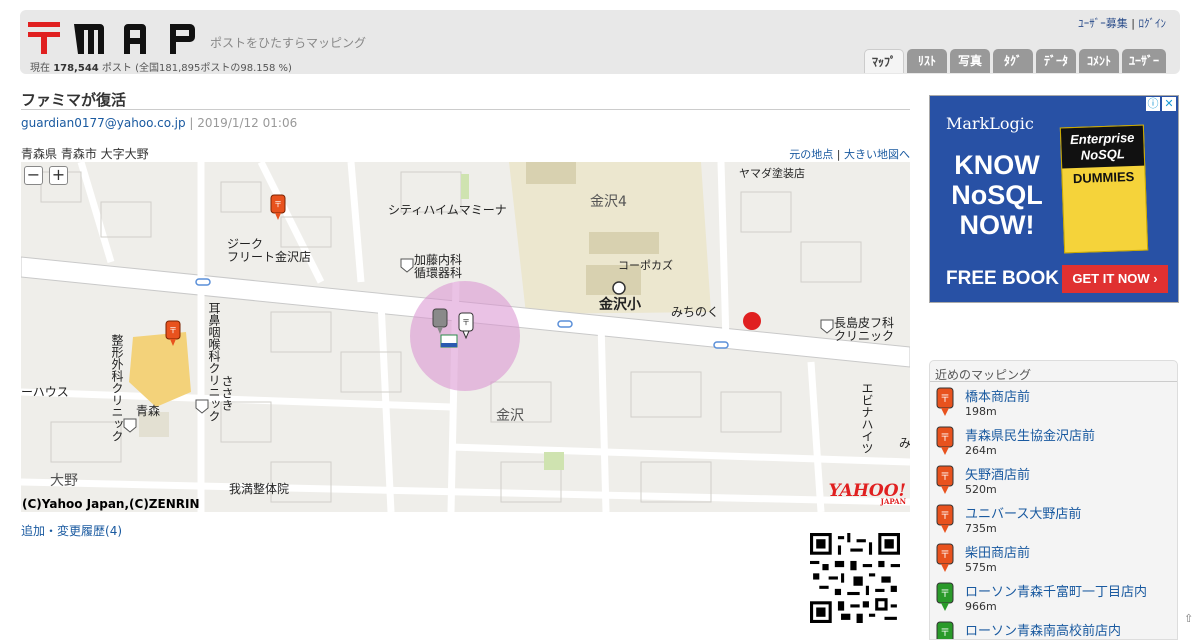 This screenshot has height=640, width=1200. Describe the element at coordinates (1102, 147) in the screenshot. I see `ad-book-title: Enterprise NoSQL` at that location.